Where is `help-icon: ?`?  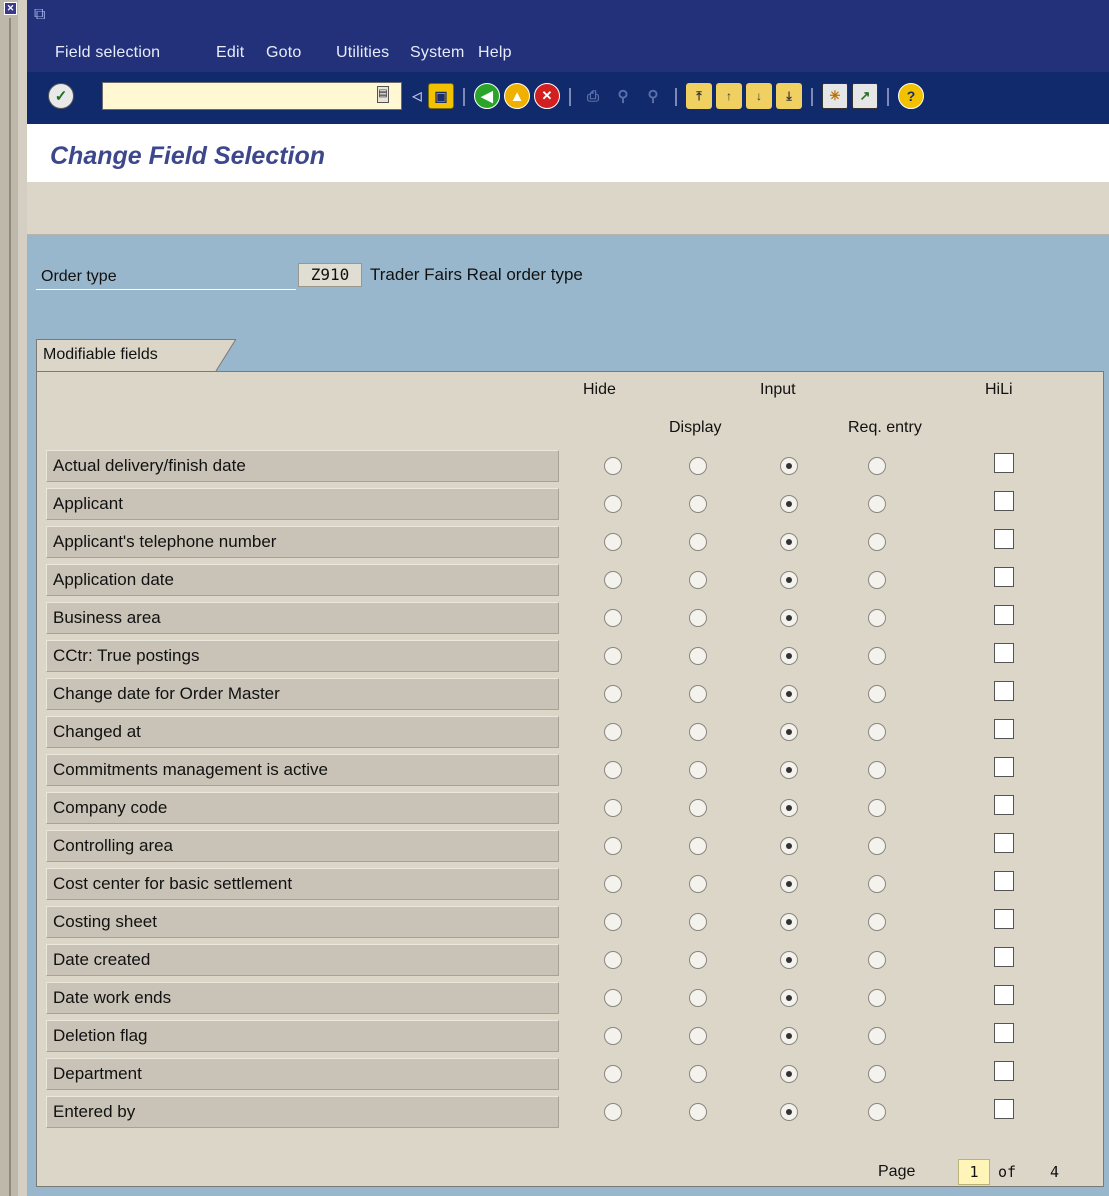 help-icon: ? is located at coordinates (911, 96).